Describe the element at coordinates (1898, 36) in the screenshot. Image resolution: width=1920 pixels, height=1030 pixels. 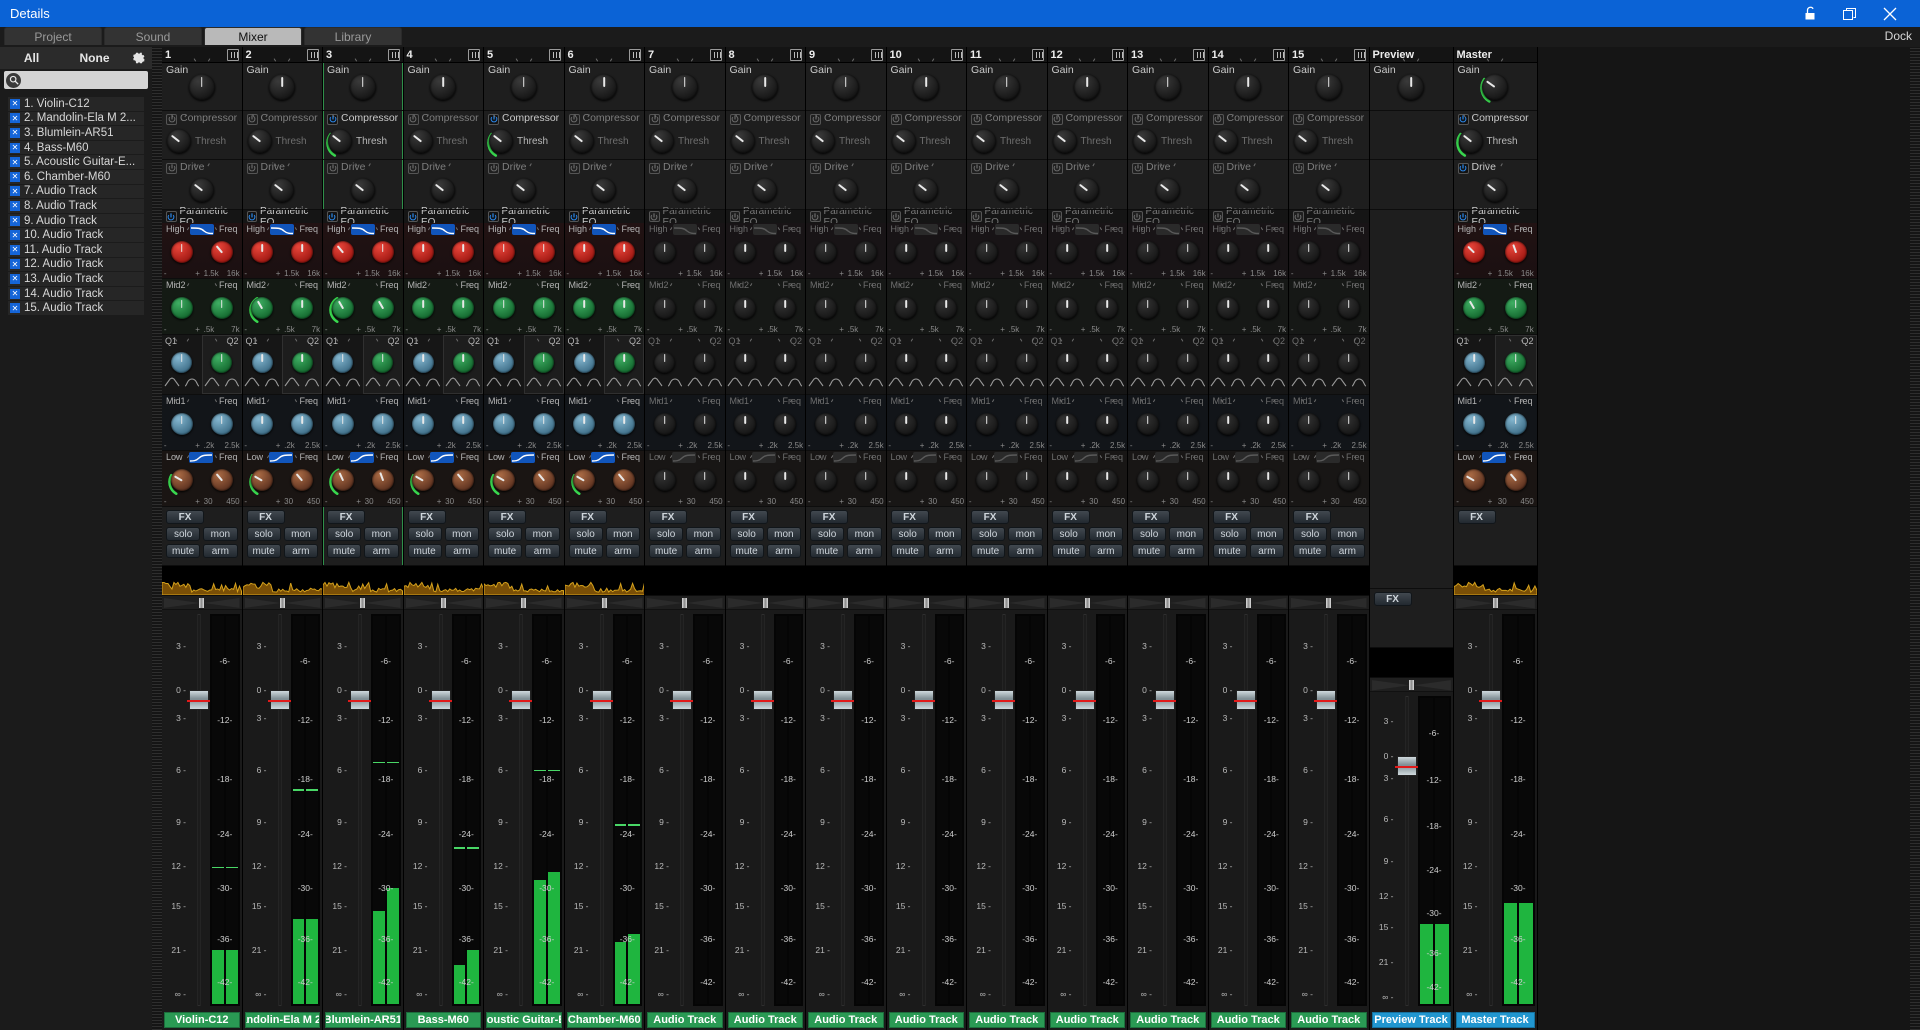
I see `dock-button: Dock` at that location.